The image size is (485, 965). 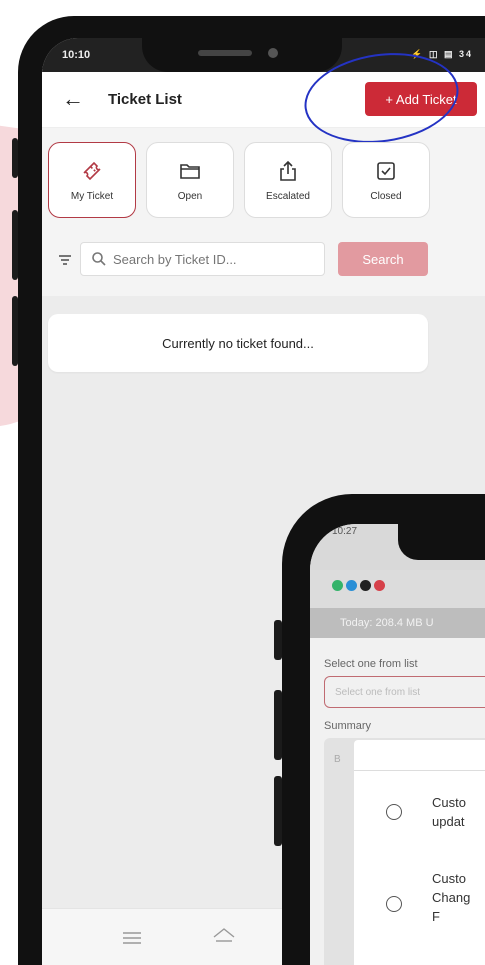 I want to click on card-label: Closed, so click(x=386, y=196).